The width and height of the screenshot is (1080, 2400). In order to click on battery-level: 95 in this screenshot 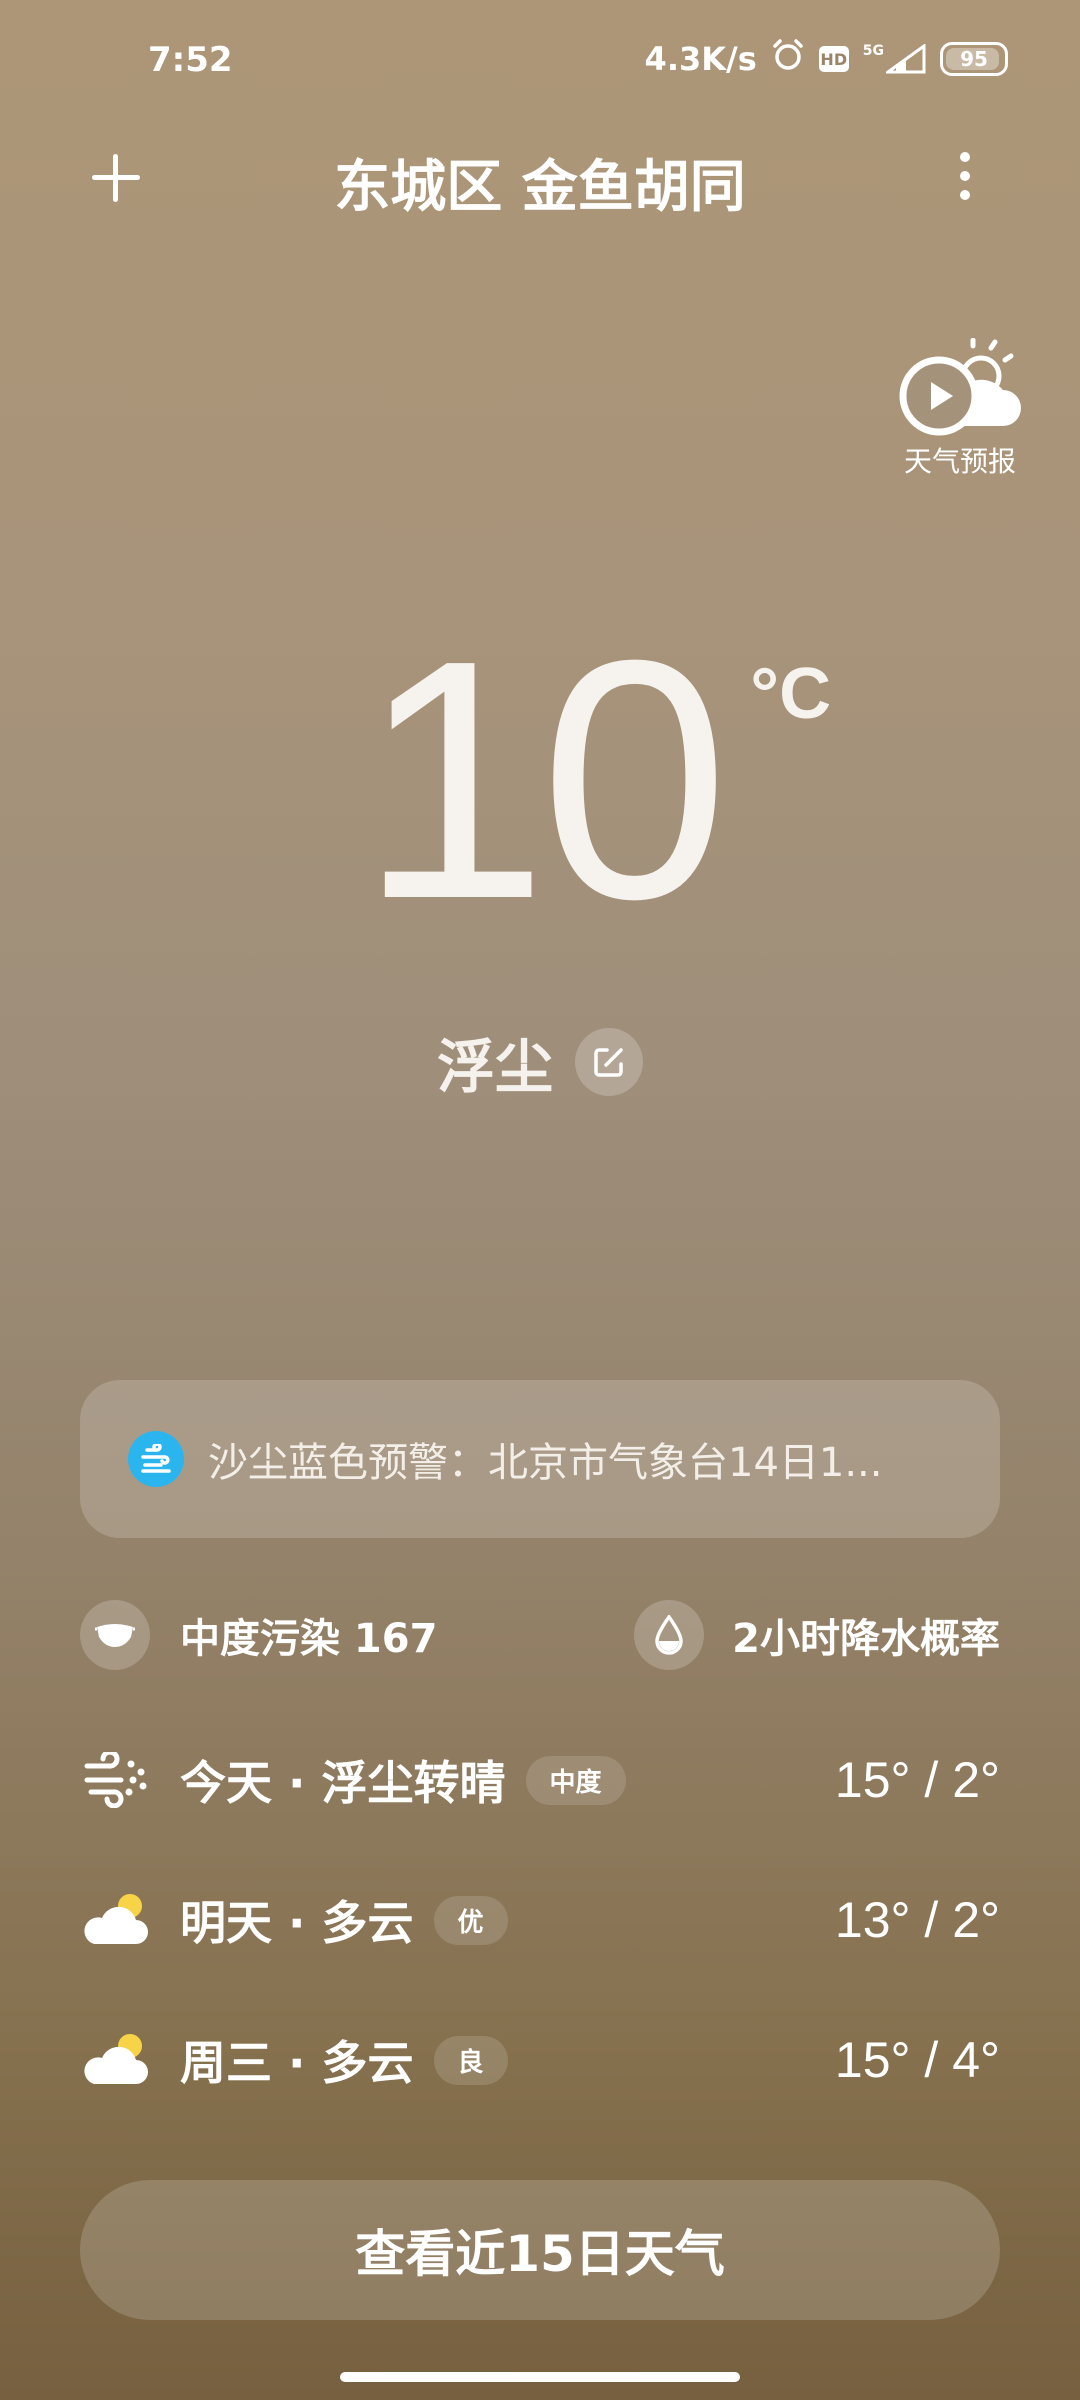, I will do `click(974, 59)`.